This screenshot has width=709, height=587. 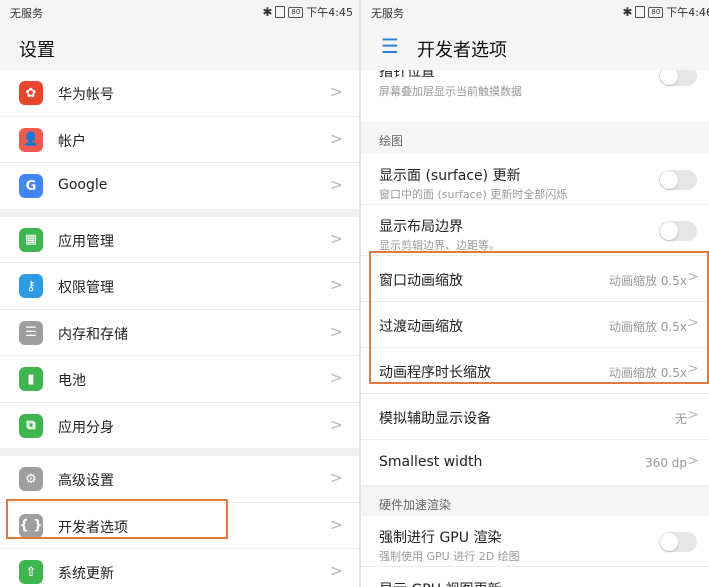 What do you see at coordinates (31, 425) in the screenshot?
I see `twin-app-icon: ⧉` at bounding box center [31, 425].